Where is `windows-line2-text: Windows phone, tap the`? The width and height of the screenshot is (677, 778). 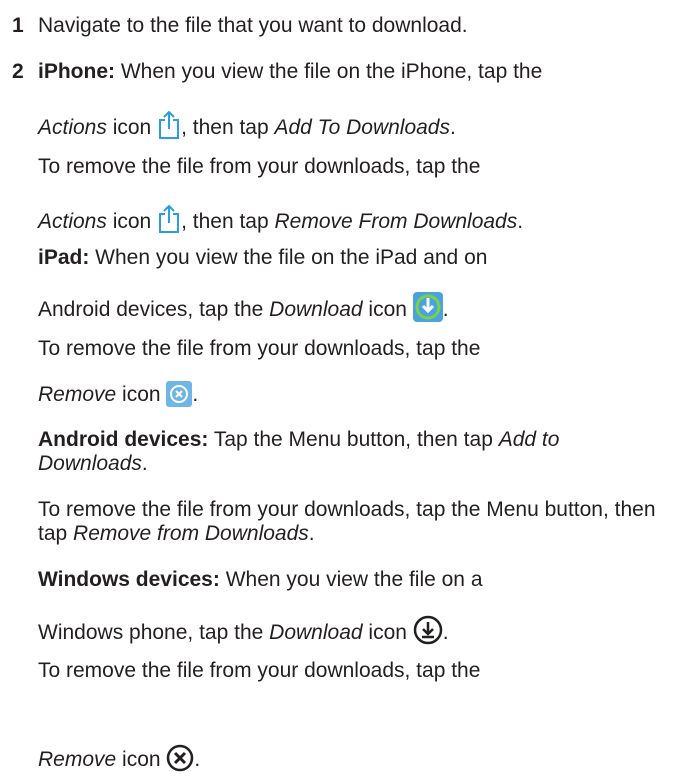
windows-line2-text: Windows phone, tap the is located at coordinates (154, 632).